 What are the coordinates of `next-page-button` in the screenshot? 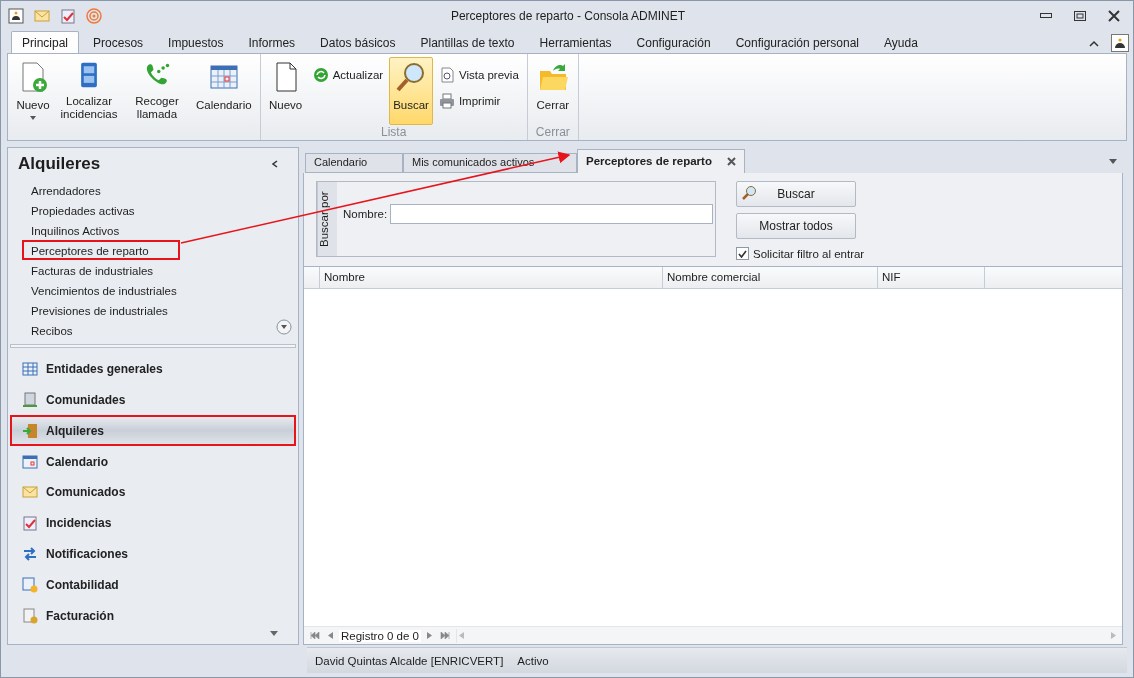 It's located at (429, 635).